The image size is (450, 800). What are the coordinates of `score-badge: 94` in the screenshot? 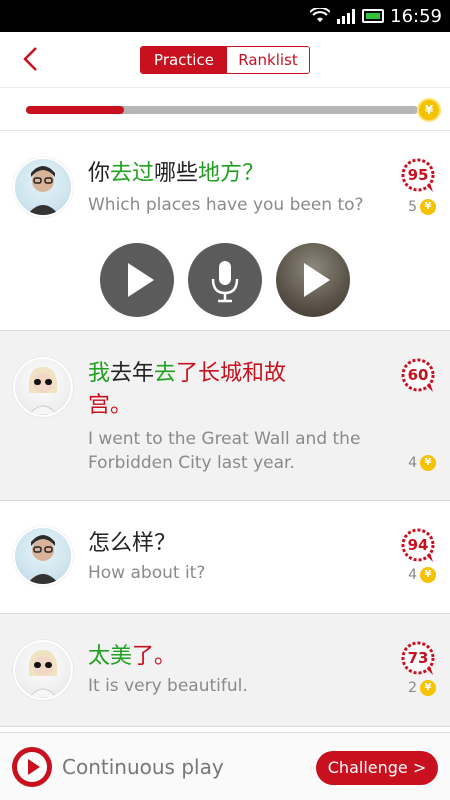 It's located at (418, 545).